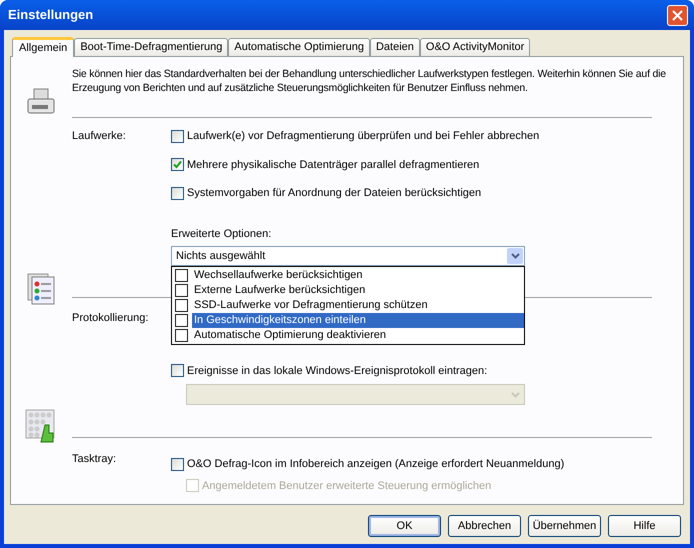  I want to click on list-item: In Geschwindigkeitszonen einteilen, so click(358, 320).